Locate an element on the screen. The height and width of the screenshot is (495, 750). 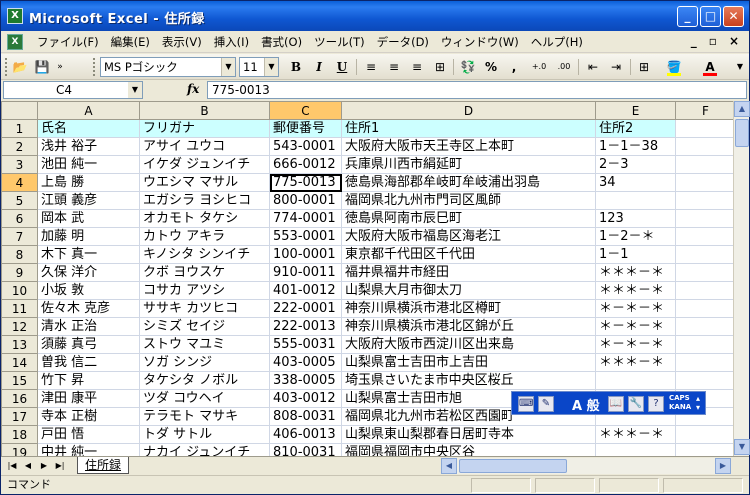
cell: 中井 純一 is located at coordinates (88, 449).